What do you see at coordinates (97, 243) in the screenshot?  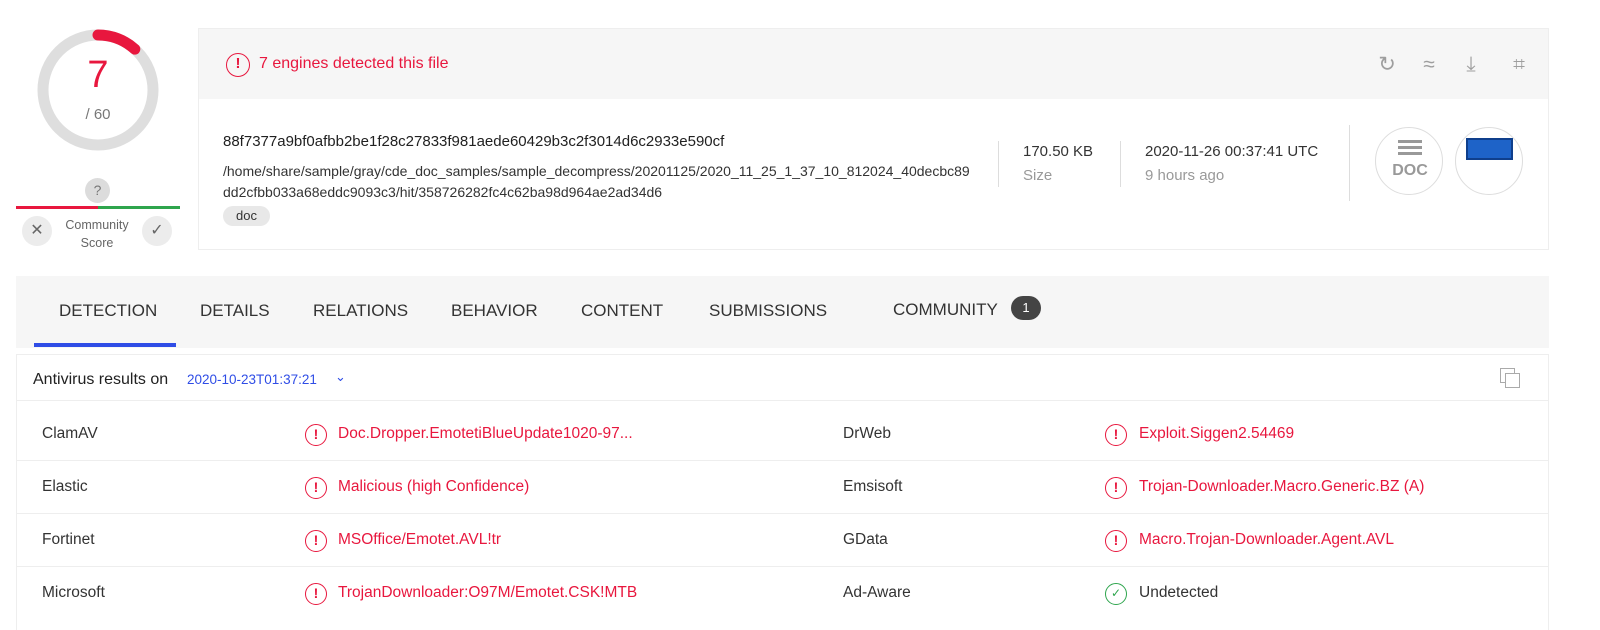 I see `community-label-line2: Score` at bounding box center [97, 243].